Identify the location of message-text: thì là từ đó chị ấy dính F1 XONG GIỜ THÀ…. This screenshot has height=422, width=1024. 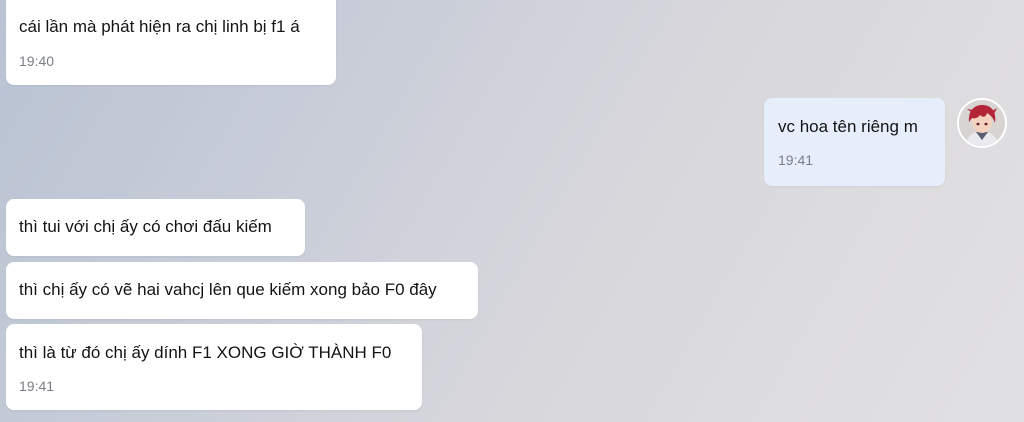
(205, 352).